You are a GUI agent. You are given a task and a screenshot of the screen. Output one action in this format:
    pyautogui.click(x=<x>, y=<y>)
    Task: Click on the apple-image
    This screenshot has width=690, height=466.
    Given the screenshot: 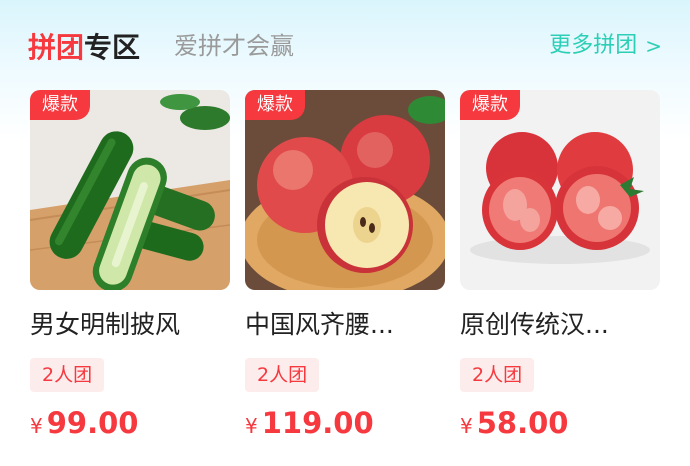 What is the action you would take?
    pyautogui.click(x=345, y=190)
    